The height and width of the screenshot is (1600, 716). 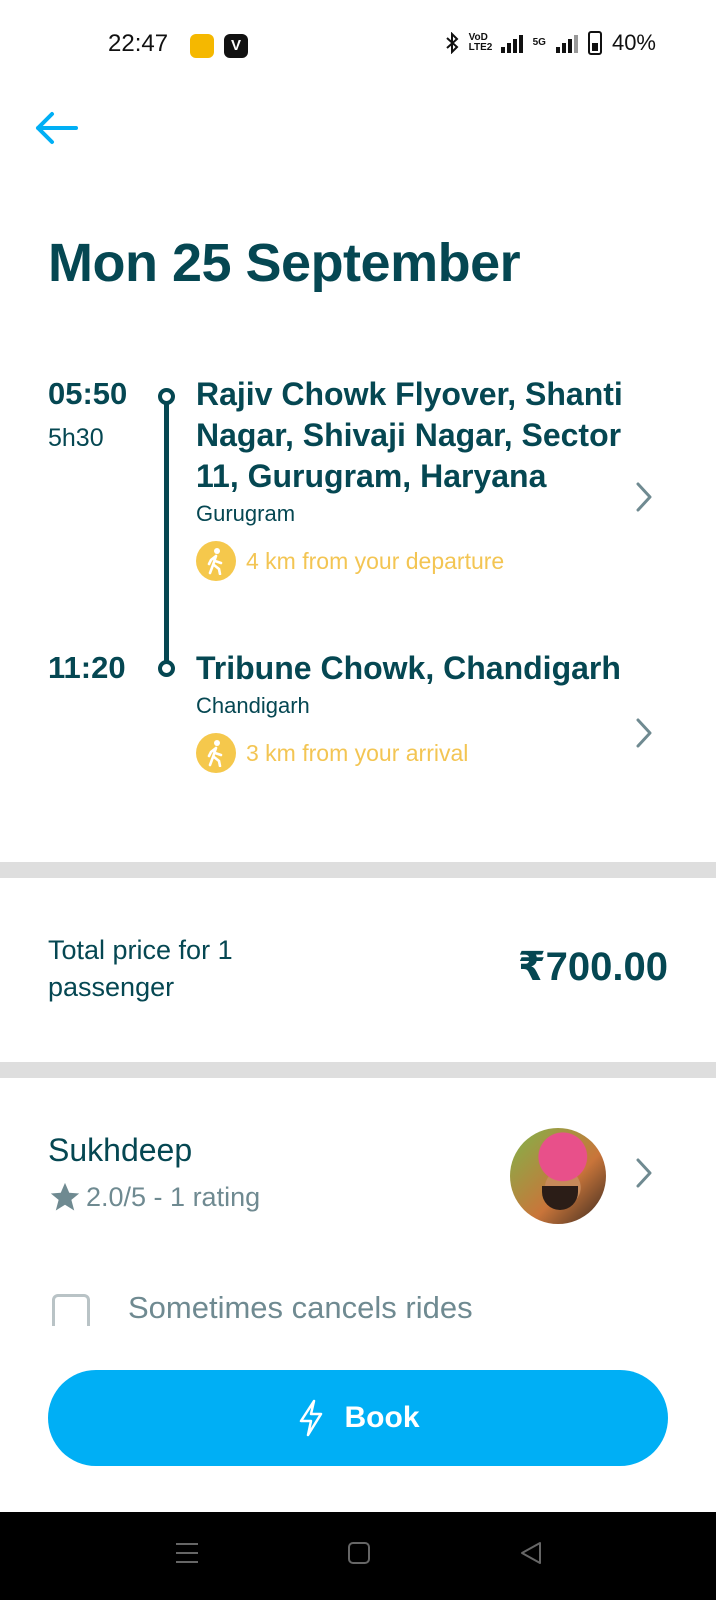 I want to click on arrival-address: Tribune Chowk, Chandigarh, so click(x=408, y=668).